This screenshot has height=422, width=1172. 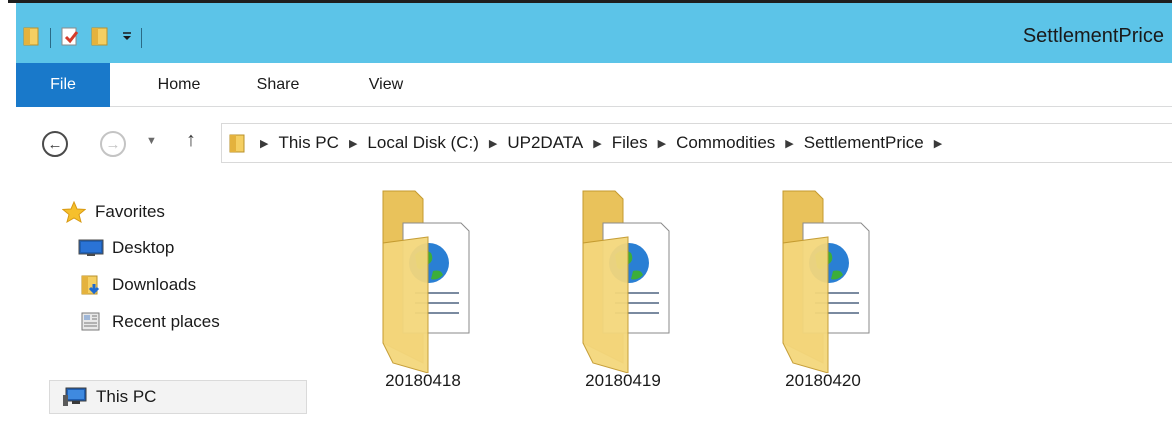 I want to click on nav-recent-places: Recent places, so click(x=149, y=322).